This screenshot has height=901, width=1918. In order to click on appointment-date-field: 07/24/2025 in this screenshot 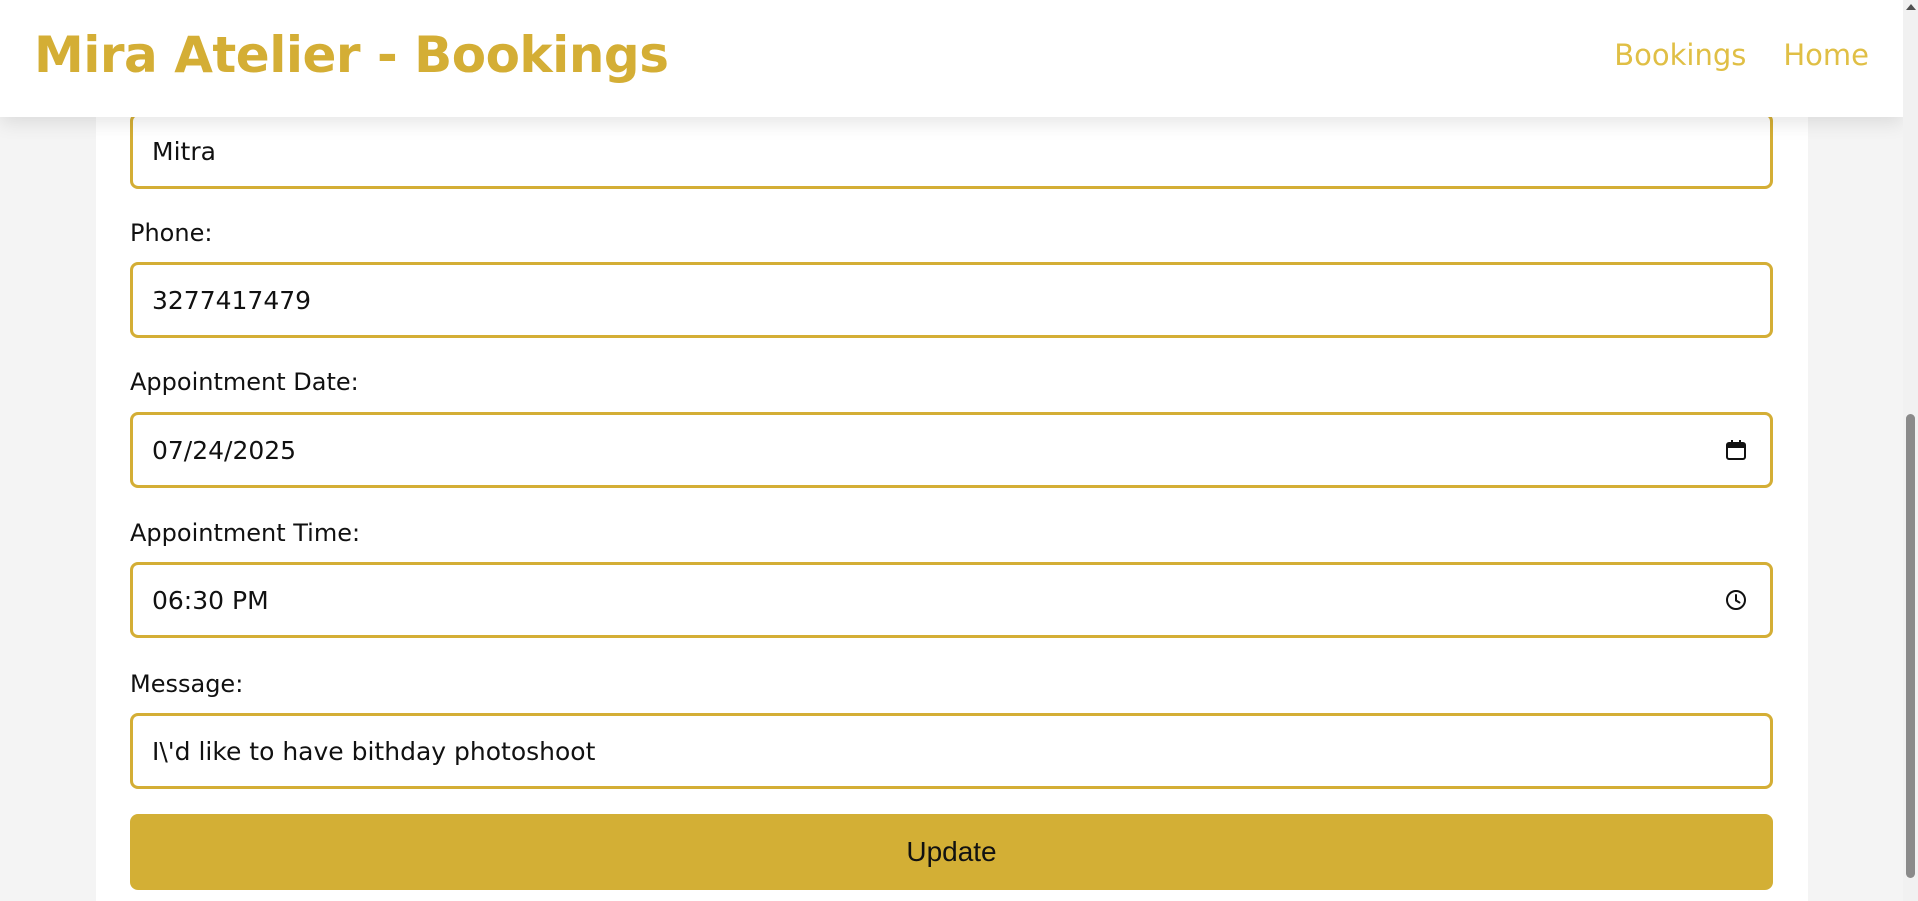, I will do `click(951, 450)`.